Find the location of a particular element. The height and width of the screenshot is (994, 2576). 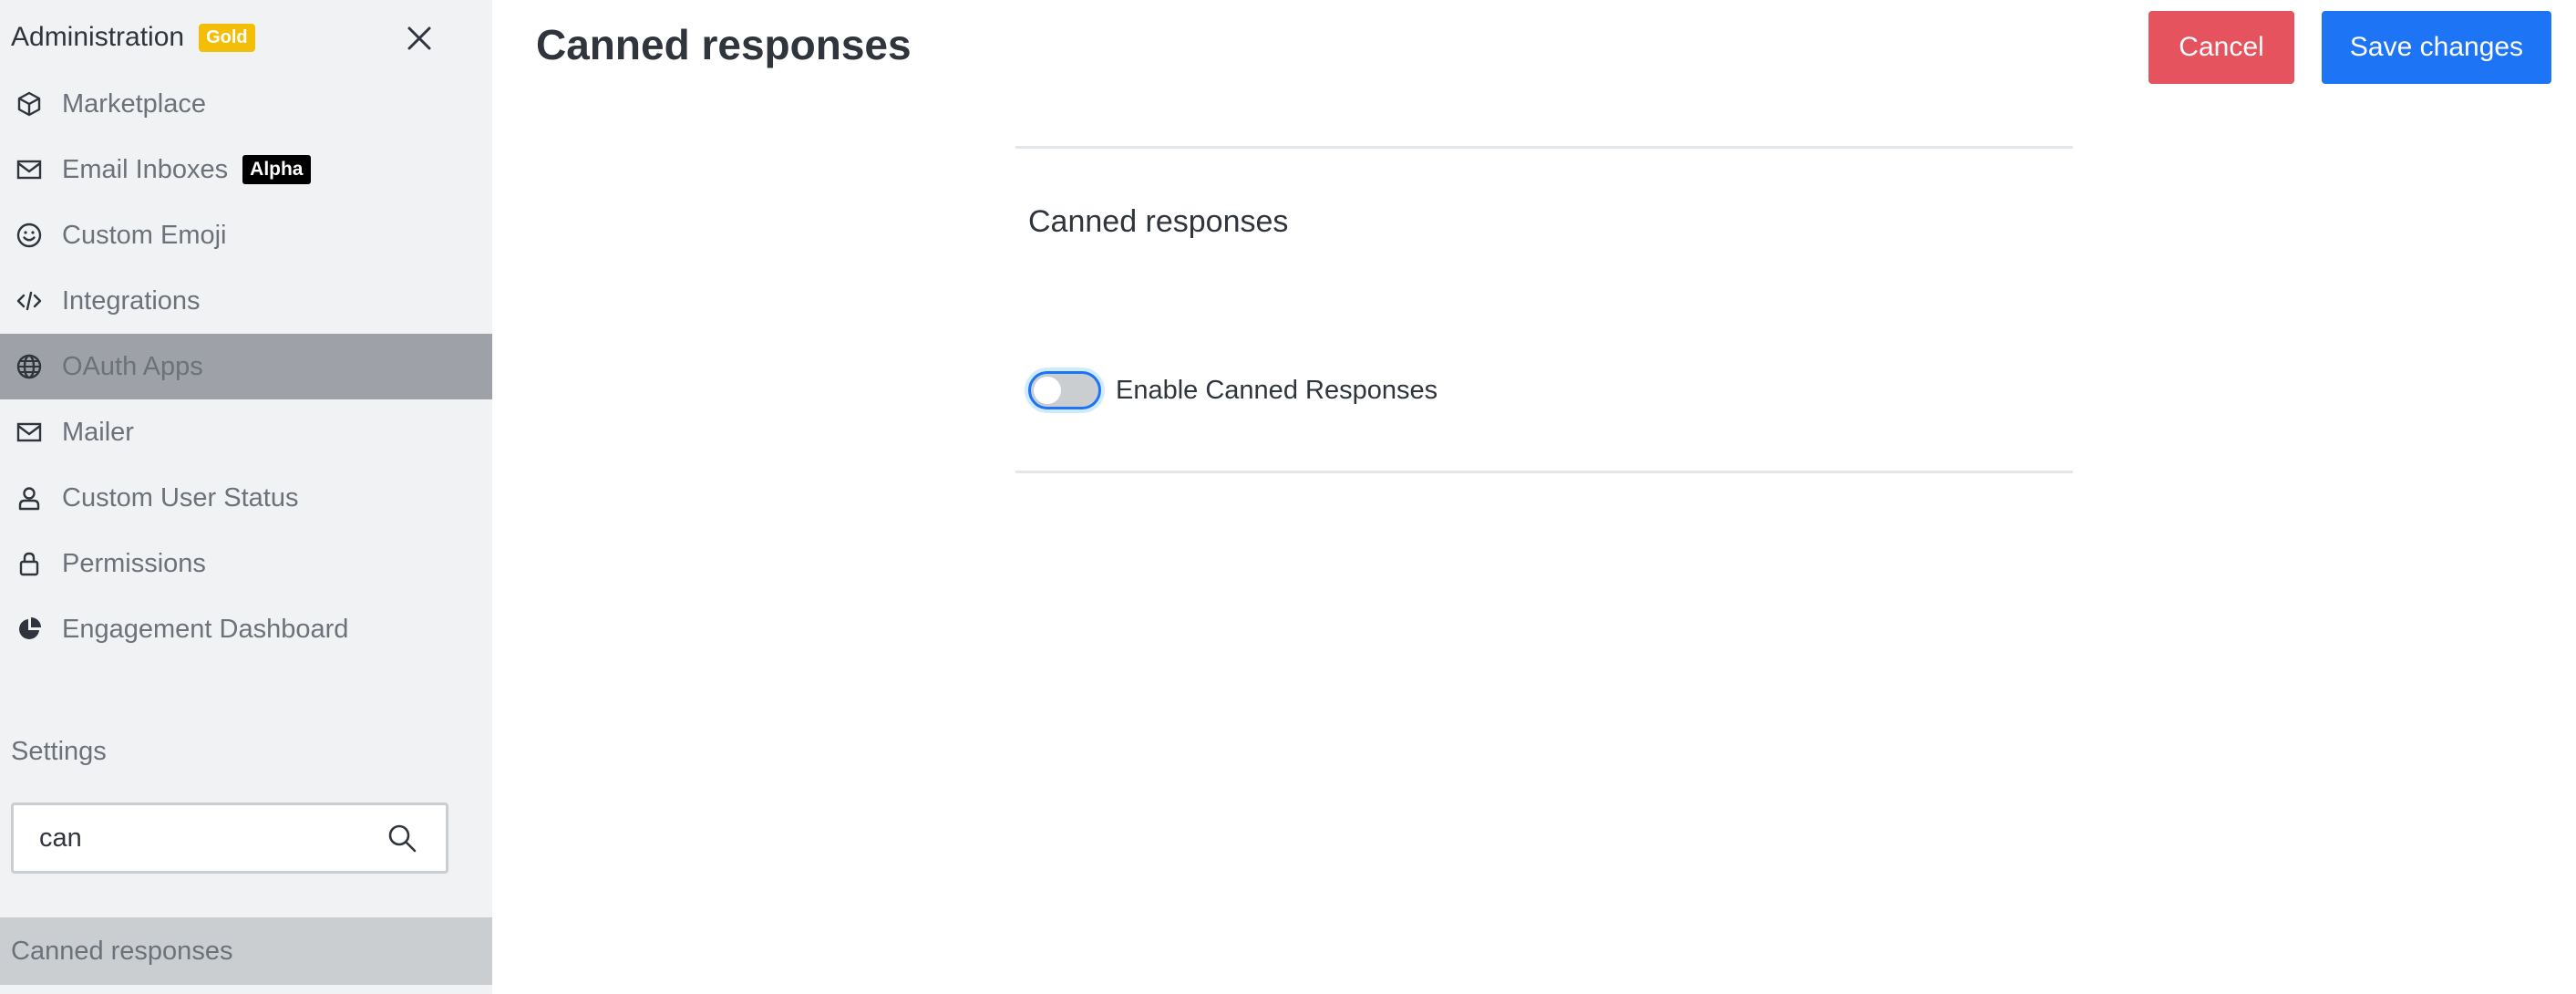

emoji-icon is located at coordinates (29, 235).